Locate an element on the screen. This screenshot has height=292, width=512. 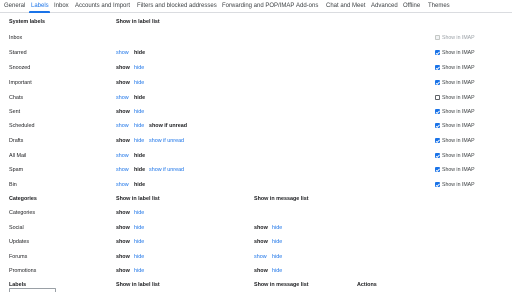
system-labels-title: System labels is located at coordinates (27, 22).